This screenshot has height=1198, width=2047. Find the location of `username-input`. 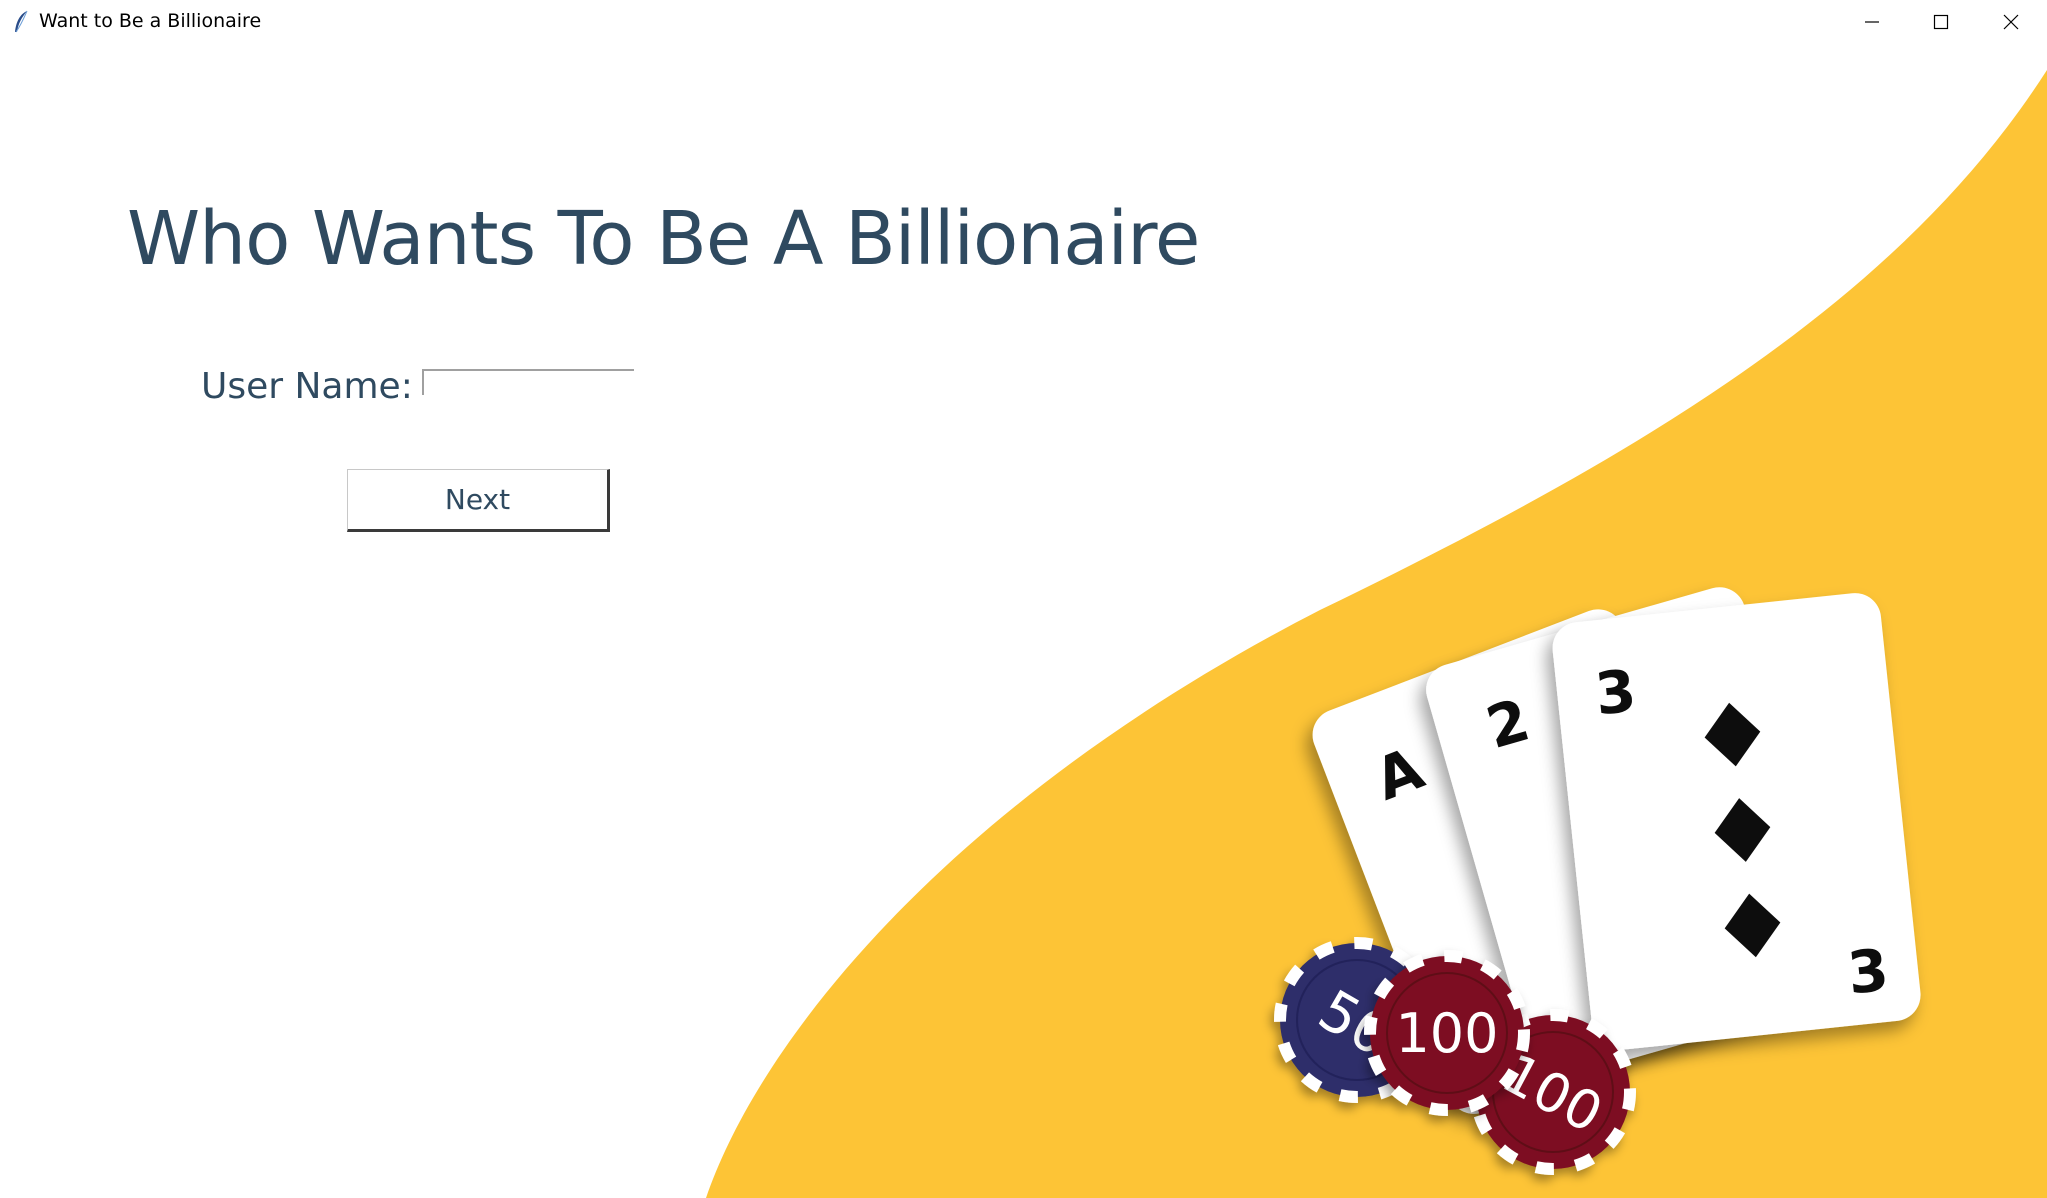

username-input is located at coordinates (528, 382).